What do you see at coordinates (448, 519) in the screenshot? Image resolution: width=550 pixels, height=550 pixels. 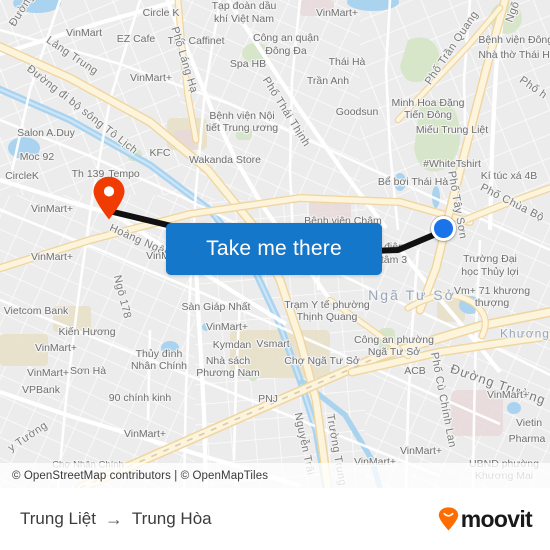 I see `moovit-pin-icon` at bounding box center [448, 519].